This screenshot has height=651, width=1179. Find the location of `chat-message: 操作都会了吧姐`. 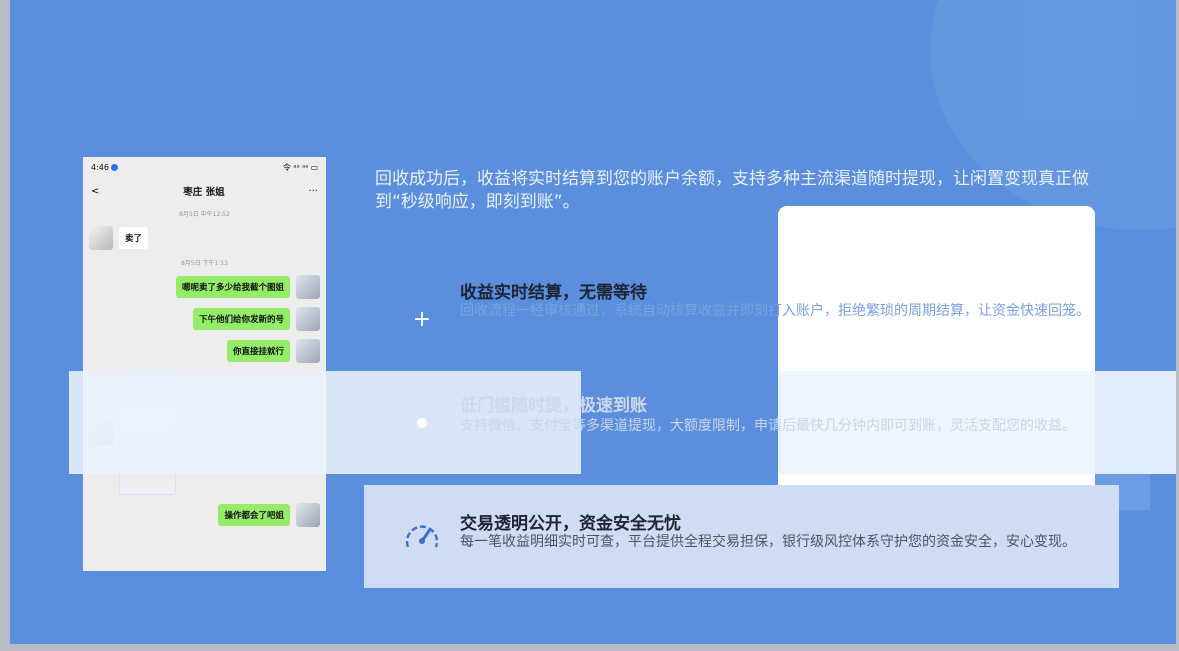

chat-message: 操作都会了吧姐 is located at coordinates (204, 515).